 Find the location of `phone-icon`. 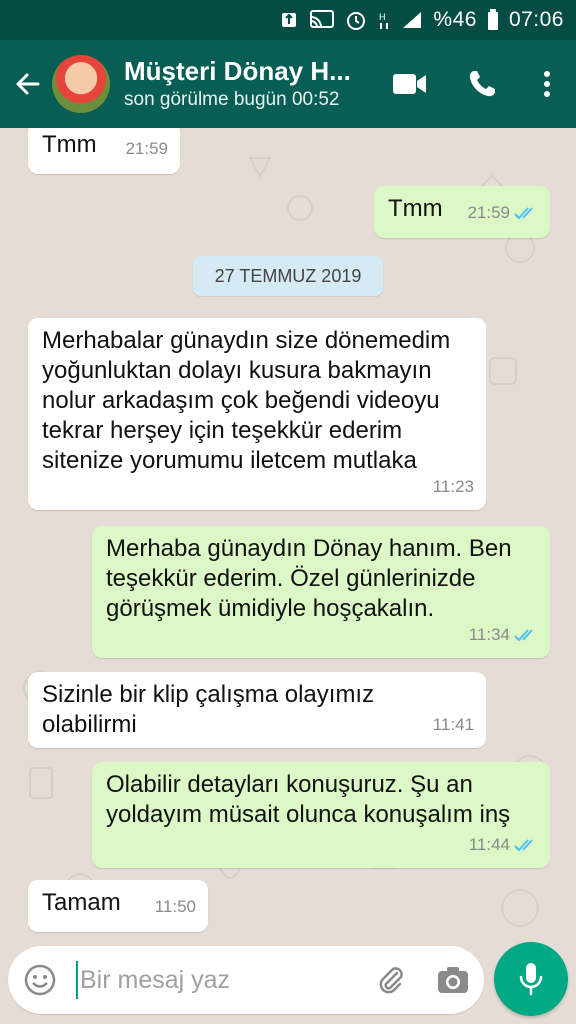

phone-icon is located at coordinates (482, 84).